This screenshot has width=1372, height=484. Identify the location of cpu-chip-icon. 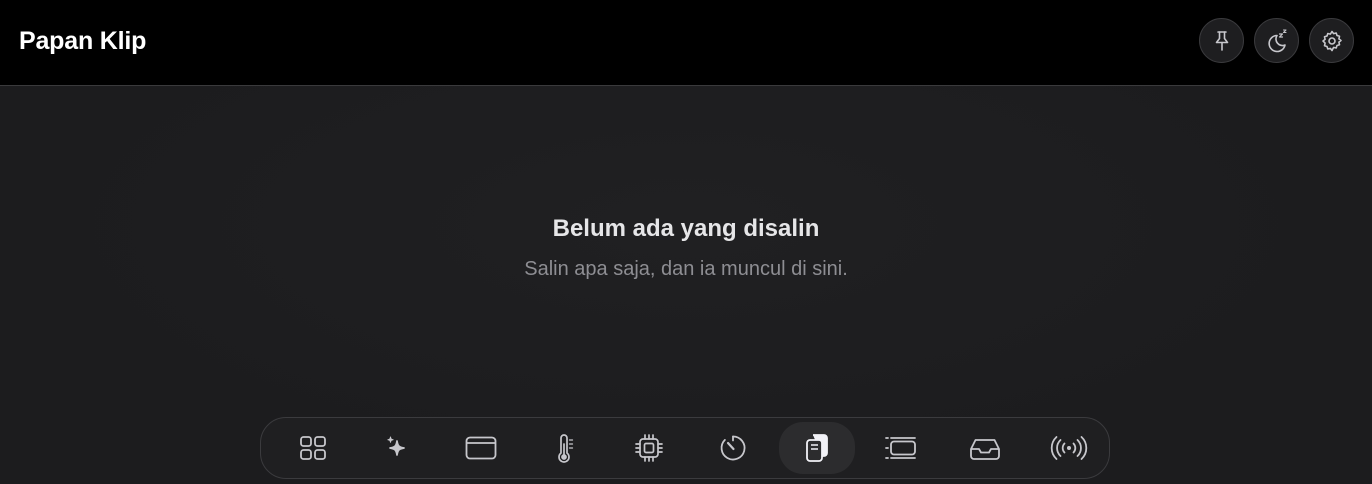
(649, 448).